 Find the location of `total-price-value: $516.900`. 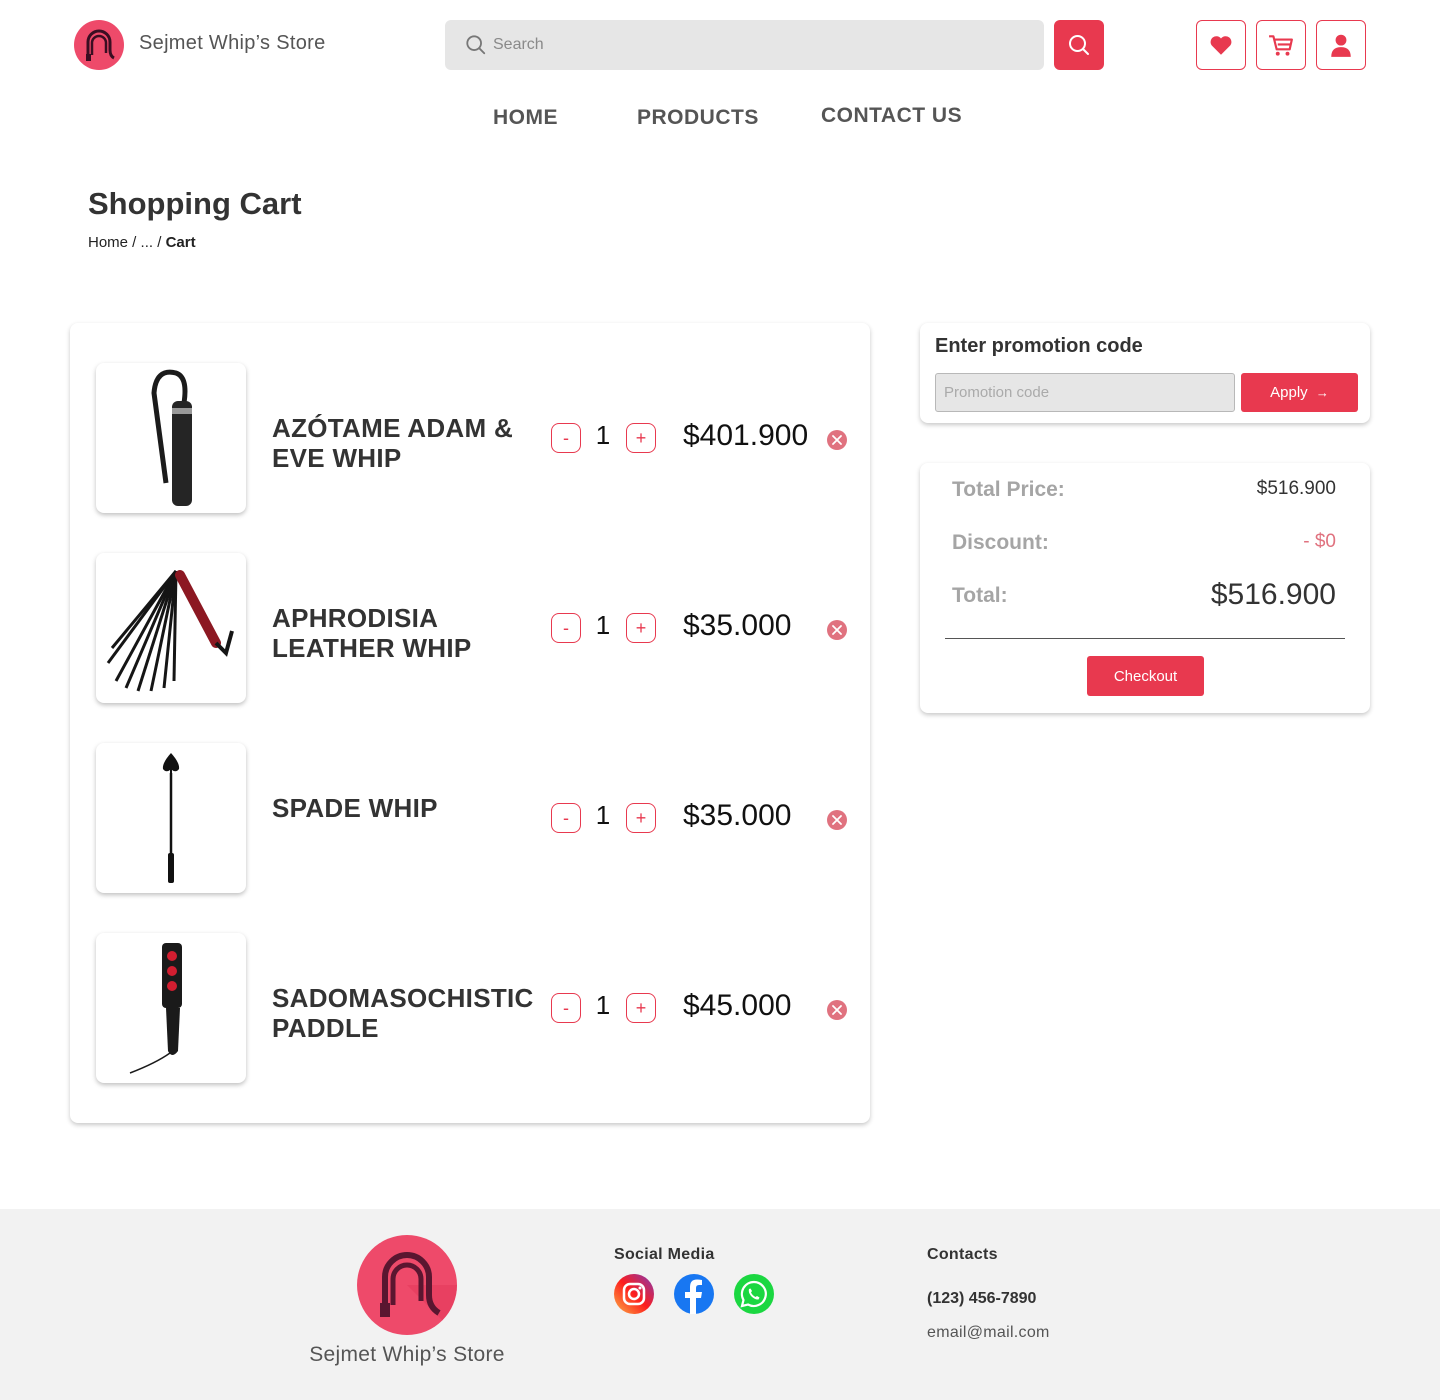

total-price-value: $516.900 is located at coordinates (1296, 488).